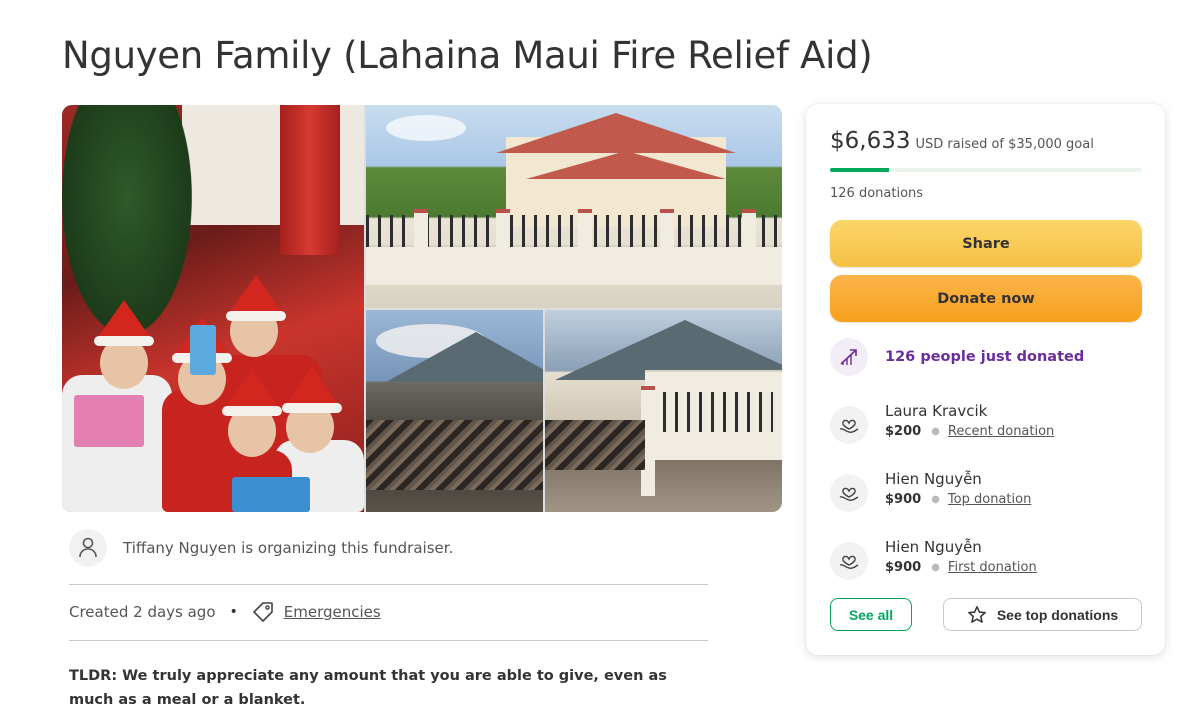  I want to click on donation-type-link: Top donation, so click(989, 499).